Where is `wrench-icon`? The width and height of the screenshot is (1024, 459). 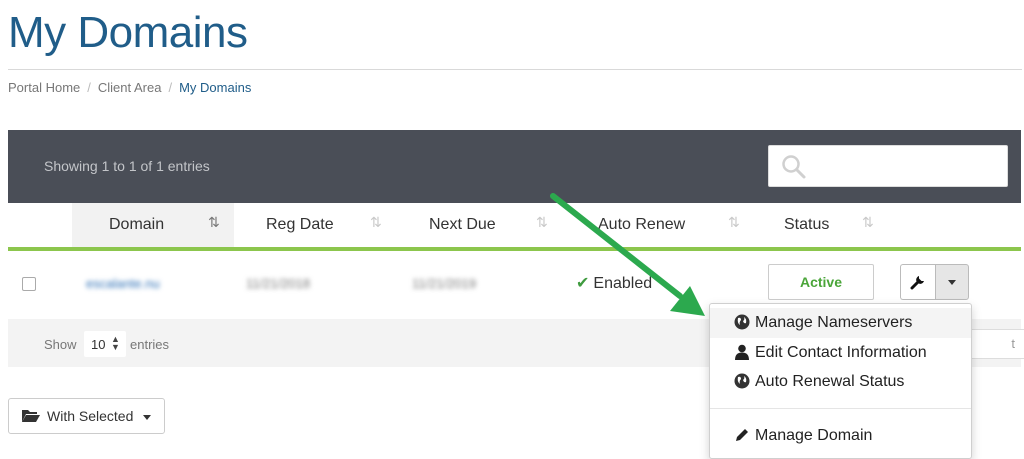 wrench-icon is located at coordinates (917, 283).